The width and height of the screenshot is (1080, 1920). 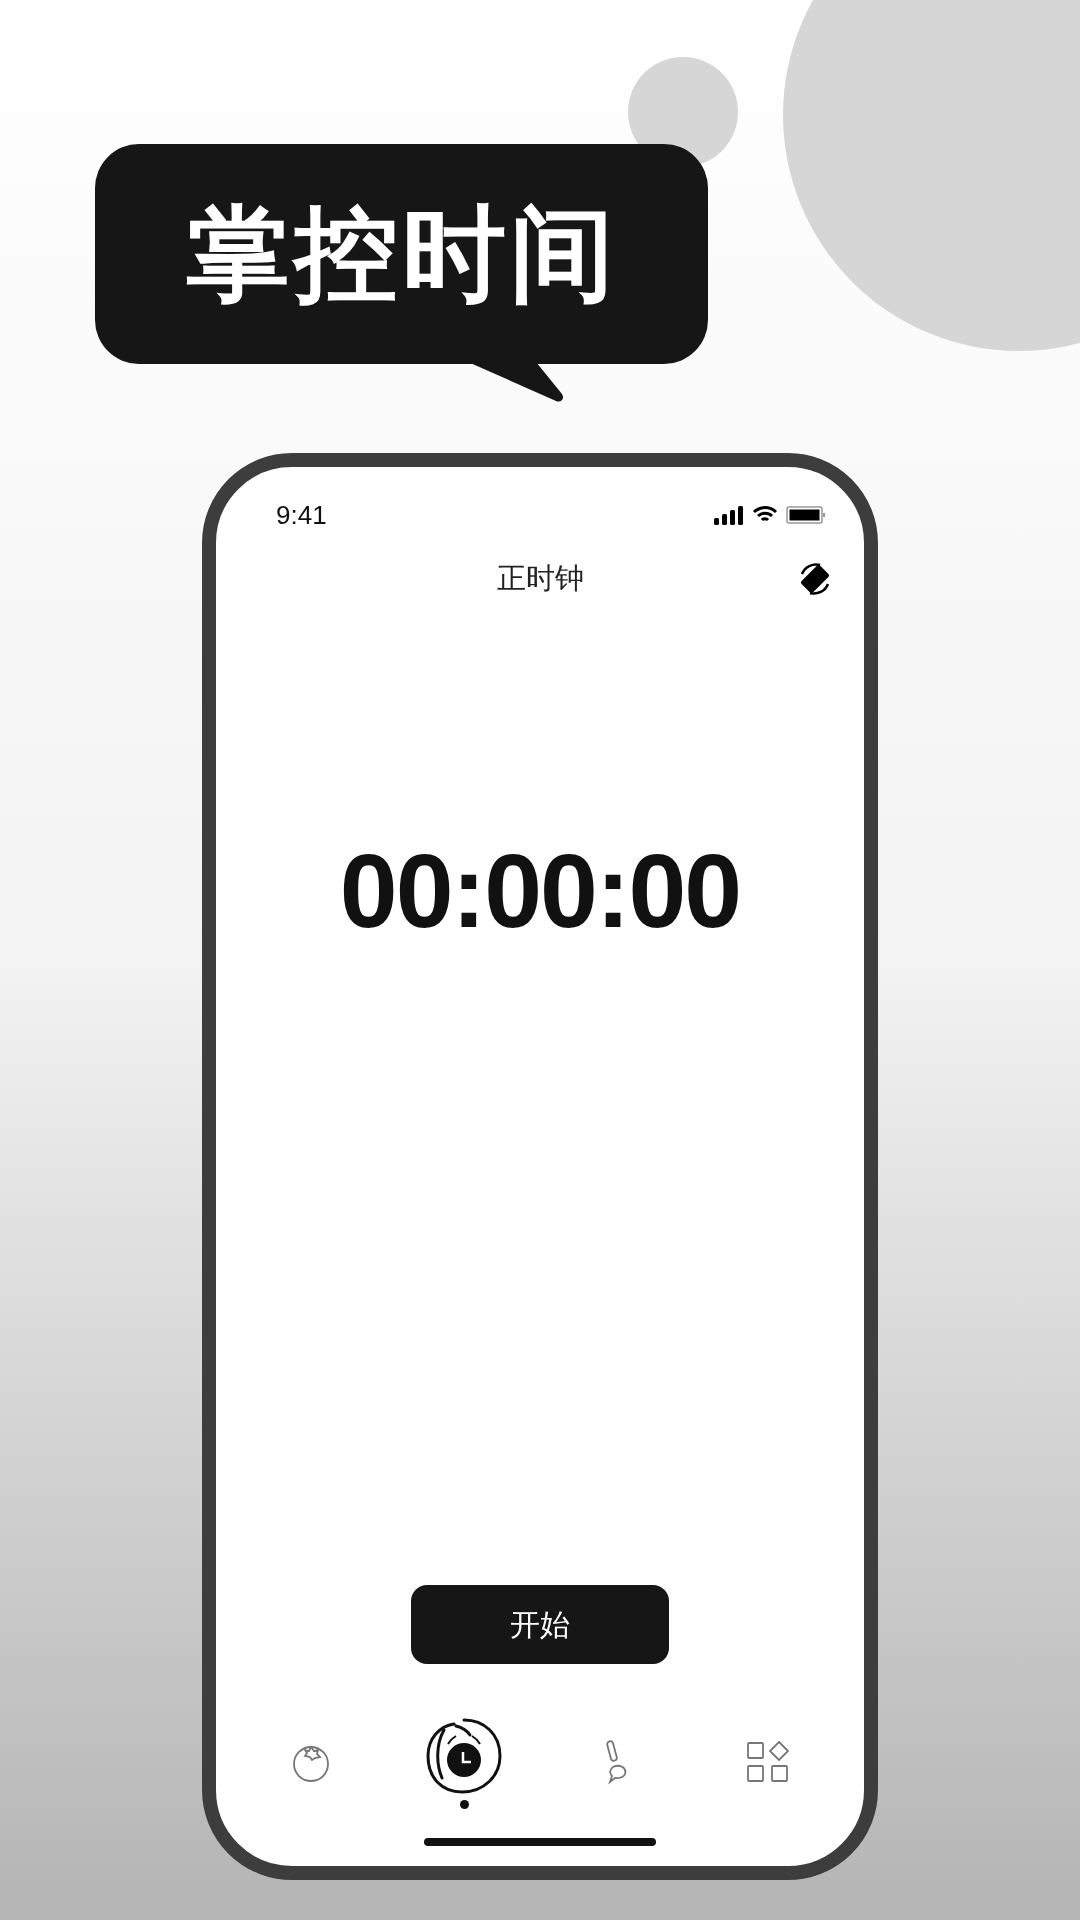 What do you see at coordinates (616, 1762) in the screenshot?
I see `brush-icon` at bounding box center [616, 1762].